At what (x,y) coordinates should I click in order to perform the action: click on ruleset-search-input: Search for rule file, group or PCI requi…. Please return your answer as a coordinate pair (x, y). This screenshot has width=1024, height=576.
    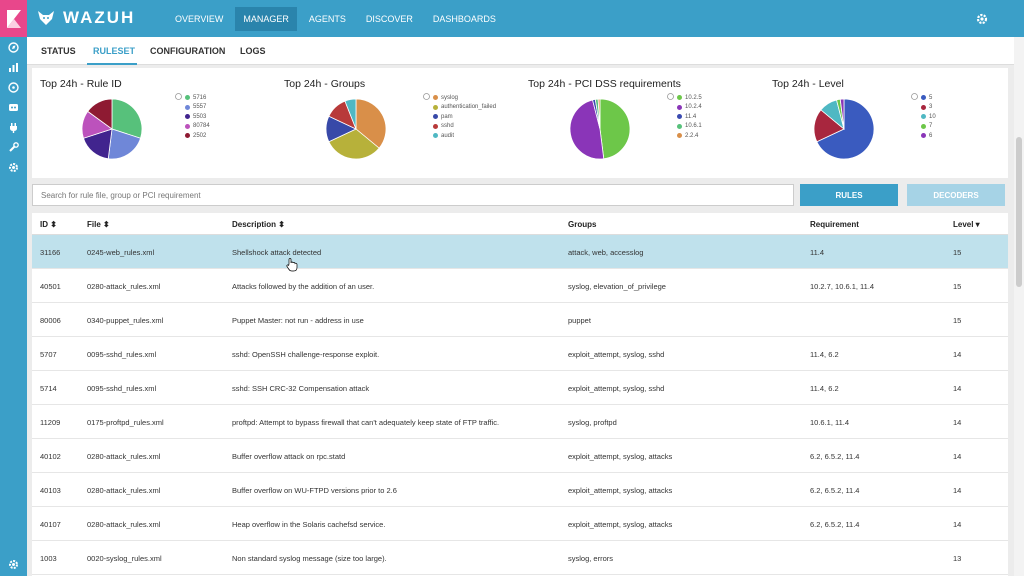
    Looking at the image, I should click on (413, 195).